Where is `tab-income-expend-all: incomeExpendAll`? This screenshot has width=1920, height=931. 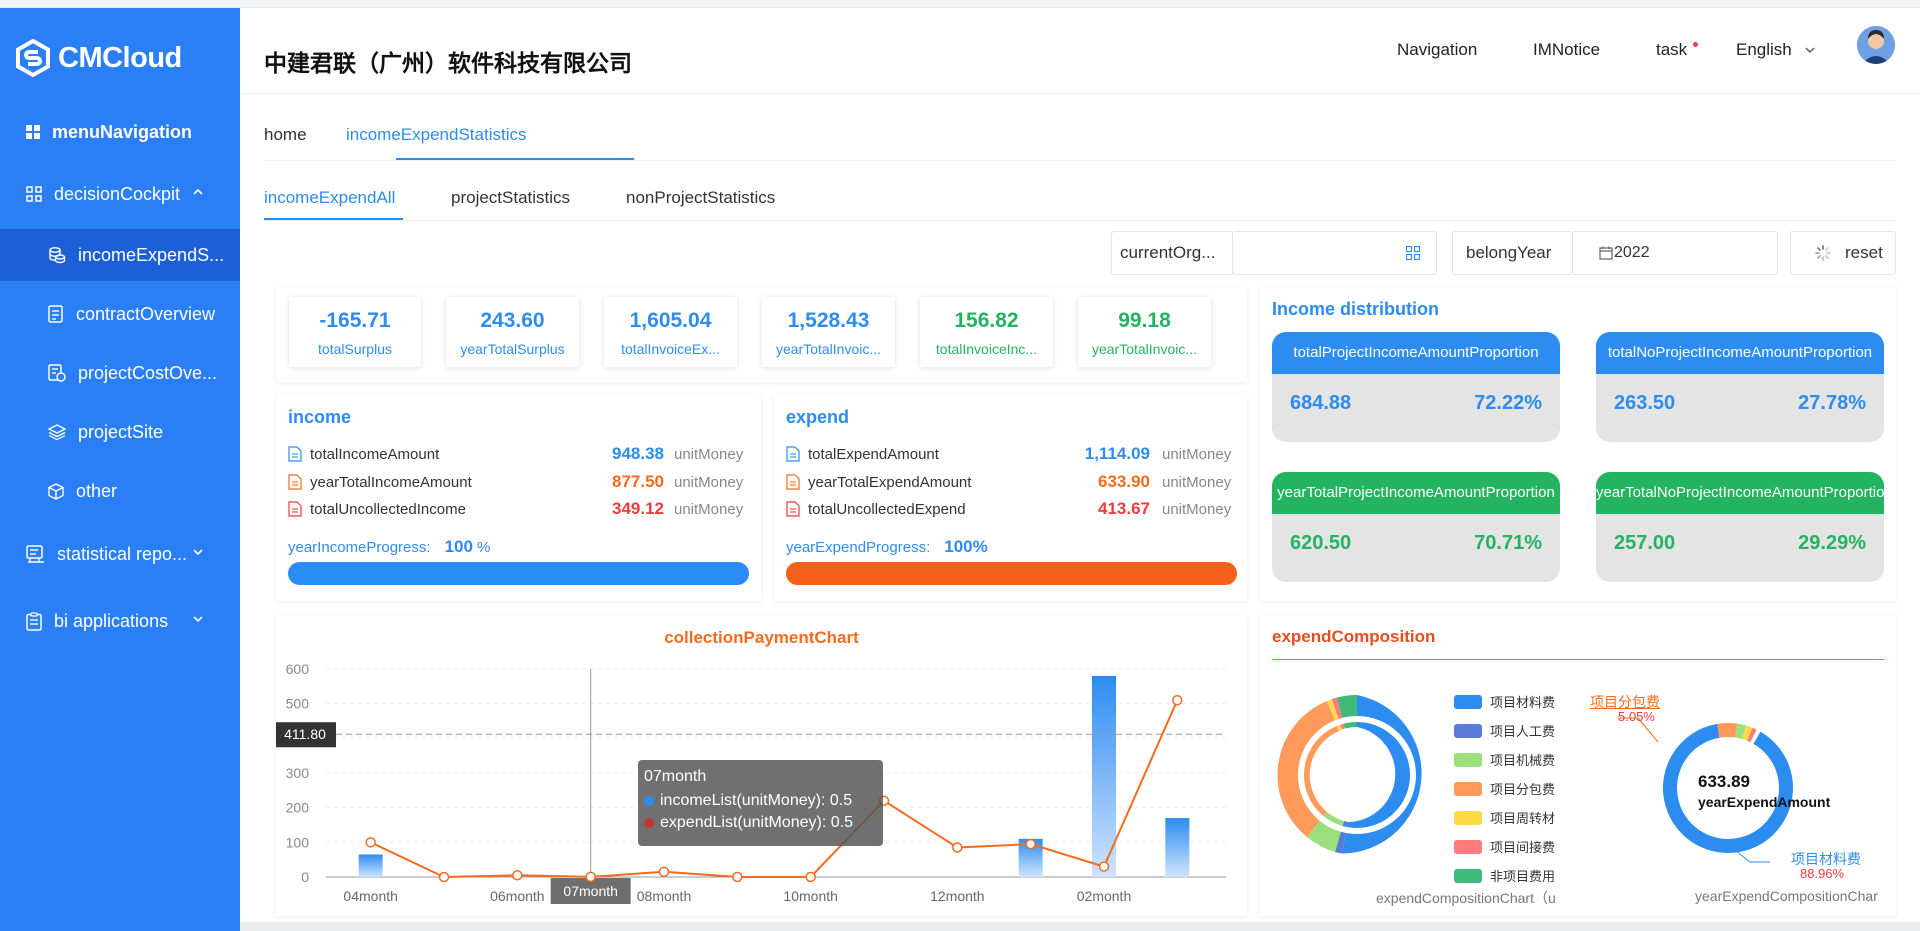 tab-income-expend-all: incomeExpendAll is located at coordinates (329, 198).